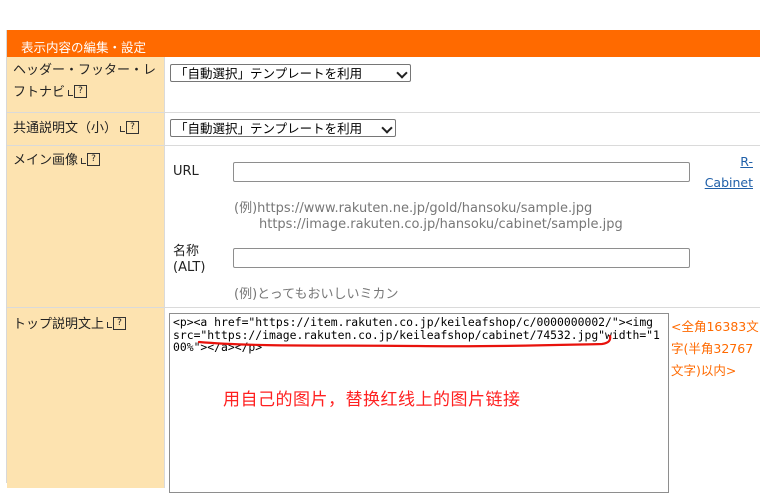 The width and height of the screenshot is (760, 493). What do you see at coordinates (186, 251) in the screenshot?
I see `alt-label: 名称` at bounding box center [186, 251].